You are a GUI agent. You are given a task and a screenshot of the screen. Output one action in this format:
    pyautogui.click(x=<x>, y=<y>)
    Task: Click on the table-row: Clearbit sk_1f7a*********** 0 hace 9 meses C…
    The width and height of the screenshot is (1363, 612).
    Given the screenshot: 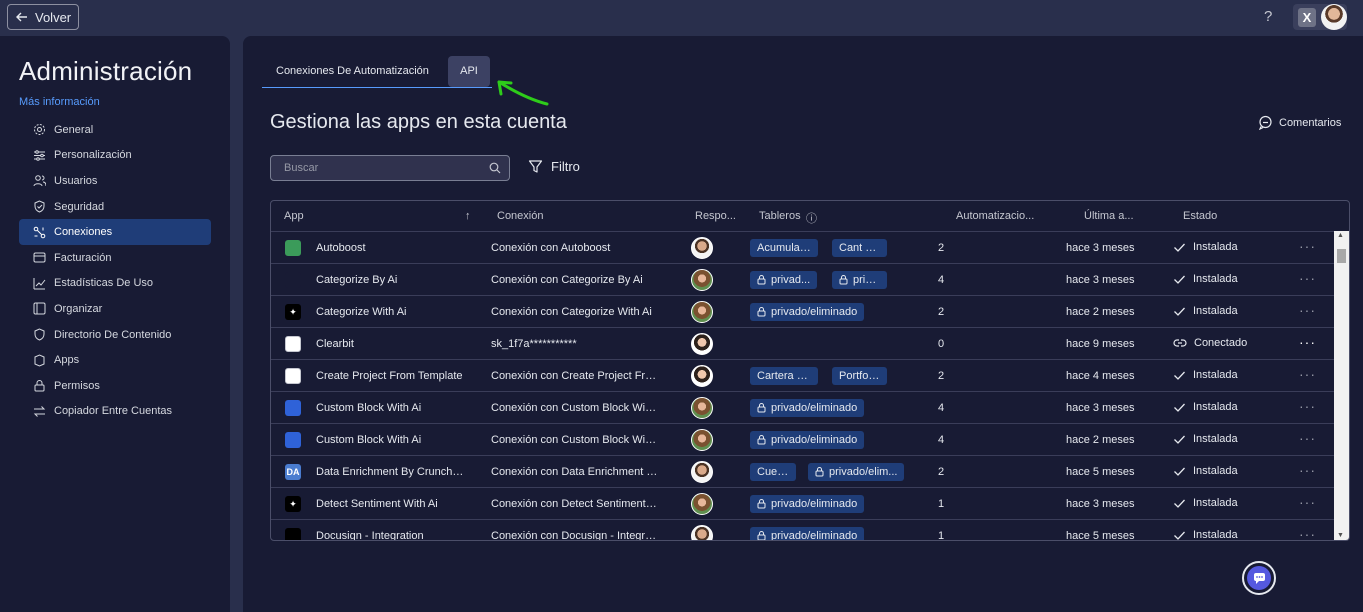 What is the action you would take?
    pyautogui.click(x=810, y=343)
    